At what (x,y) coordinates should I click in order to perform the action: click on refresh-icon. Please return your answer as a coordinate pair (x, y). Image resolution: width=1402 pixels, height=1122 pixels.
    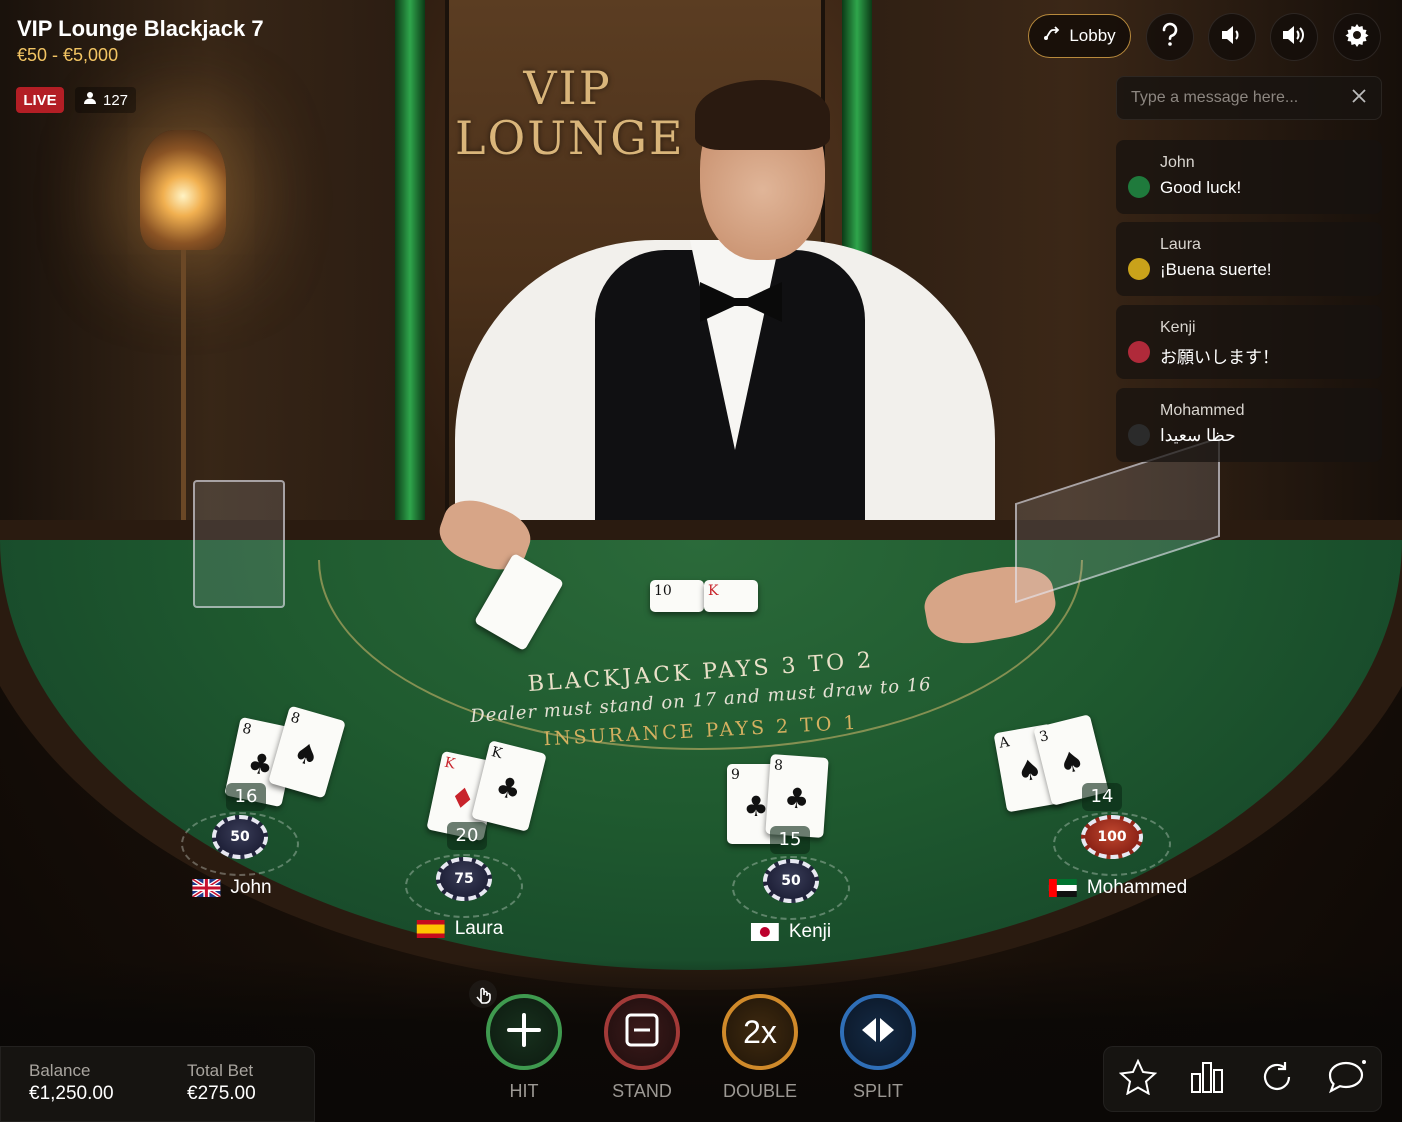
    Looking at the image, I should click on (1277, 1079).